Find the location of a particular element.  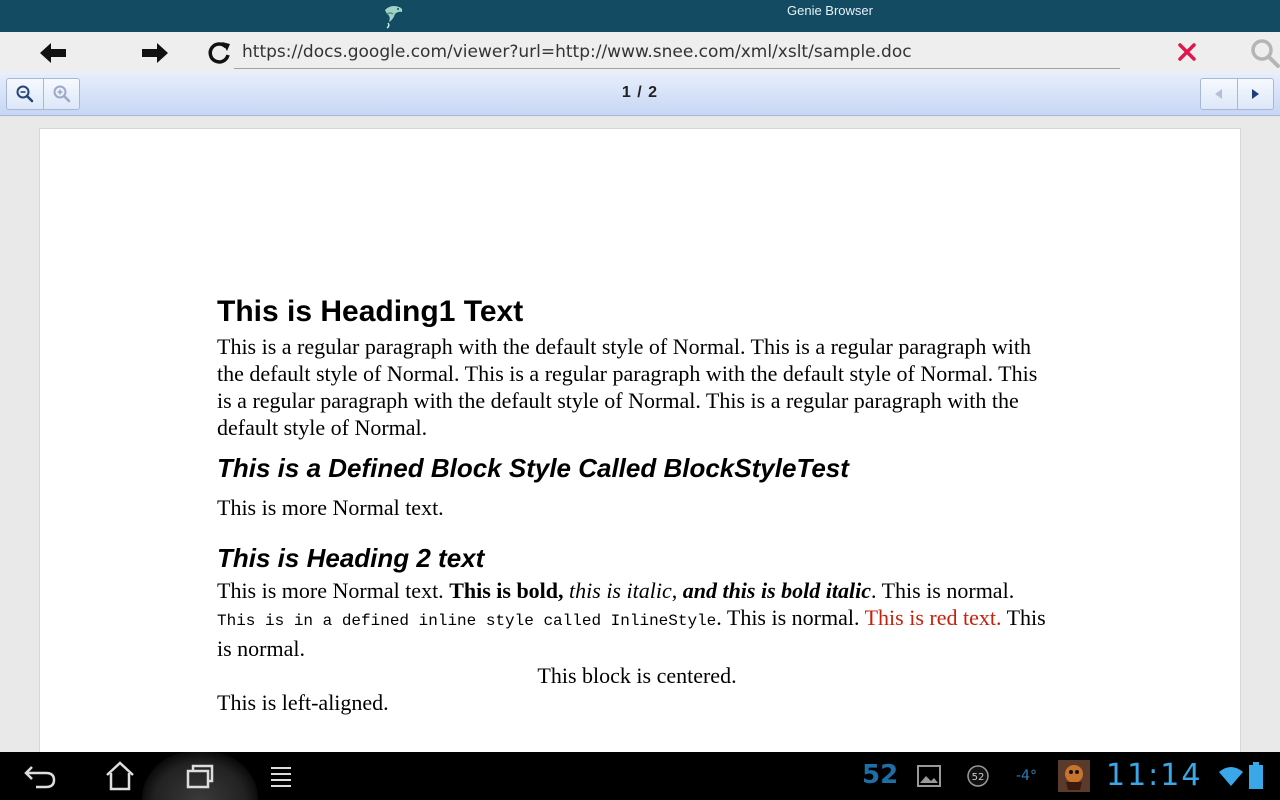

system-back-icon is located at coordinates (40, 777).